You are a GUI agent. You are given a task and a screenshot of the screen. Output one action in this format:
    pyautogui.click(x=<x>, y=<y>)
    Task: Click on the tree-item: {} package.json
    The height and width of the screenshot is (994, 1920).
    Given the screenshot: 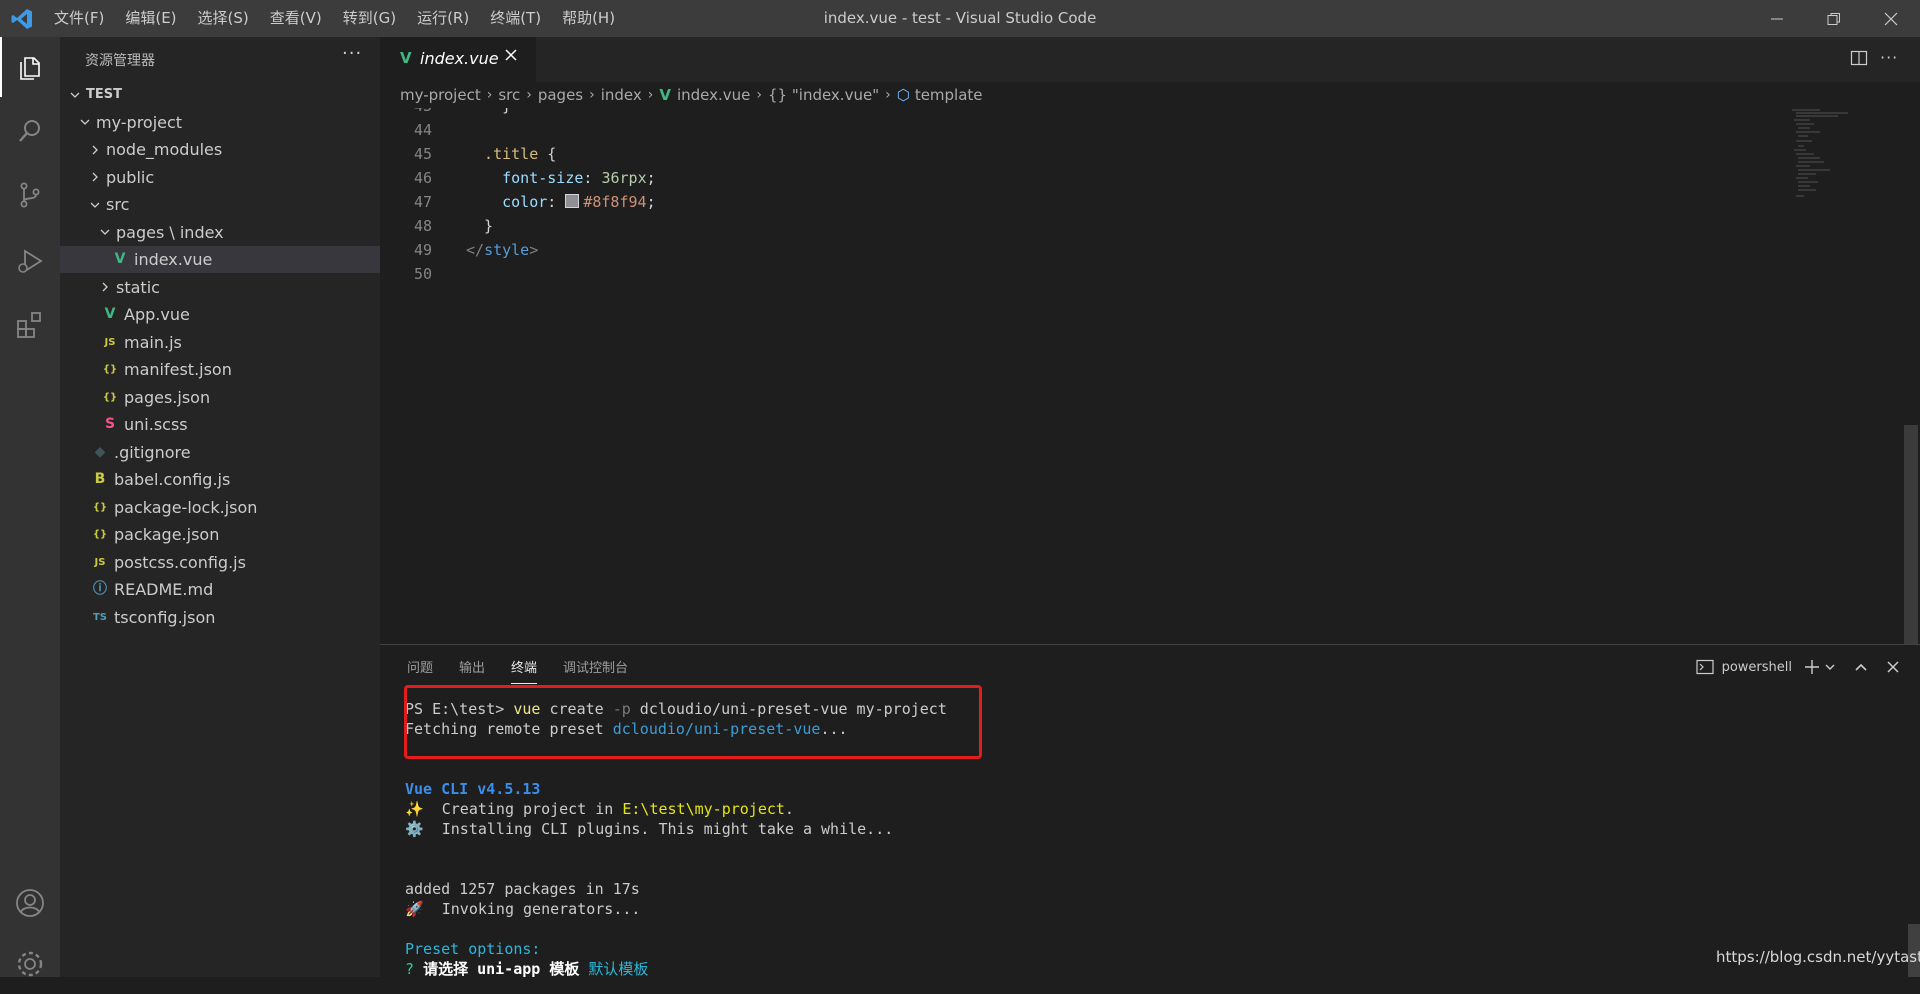 What is the action you would take?
    pyautogui.click(x=220, y=534)
    